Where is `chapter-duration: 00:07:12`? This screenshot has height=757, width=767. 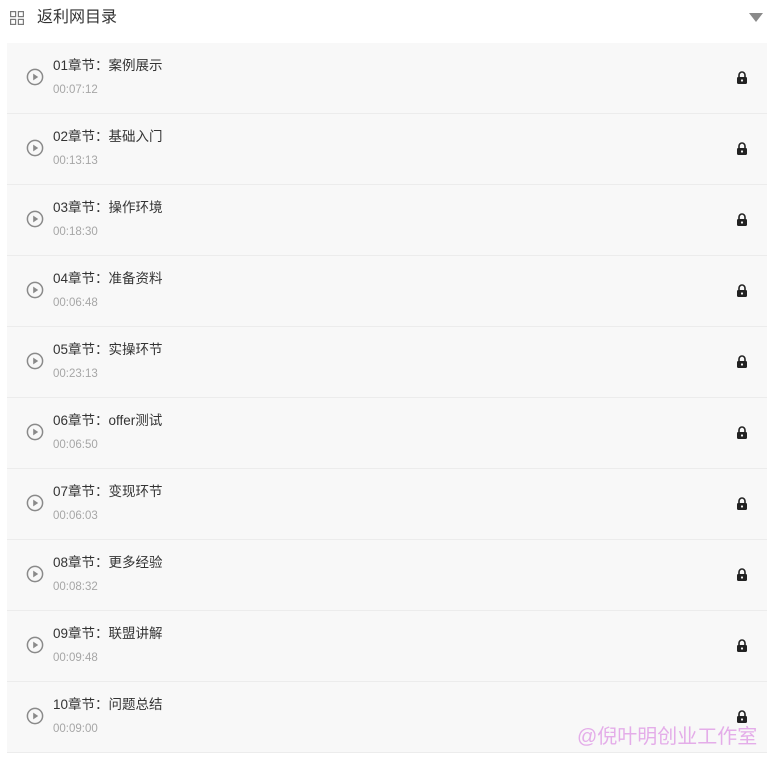 chapter-duration: 00:07:12 is located at coordinates (75, 90).